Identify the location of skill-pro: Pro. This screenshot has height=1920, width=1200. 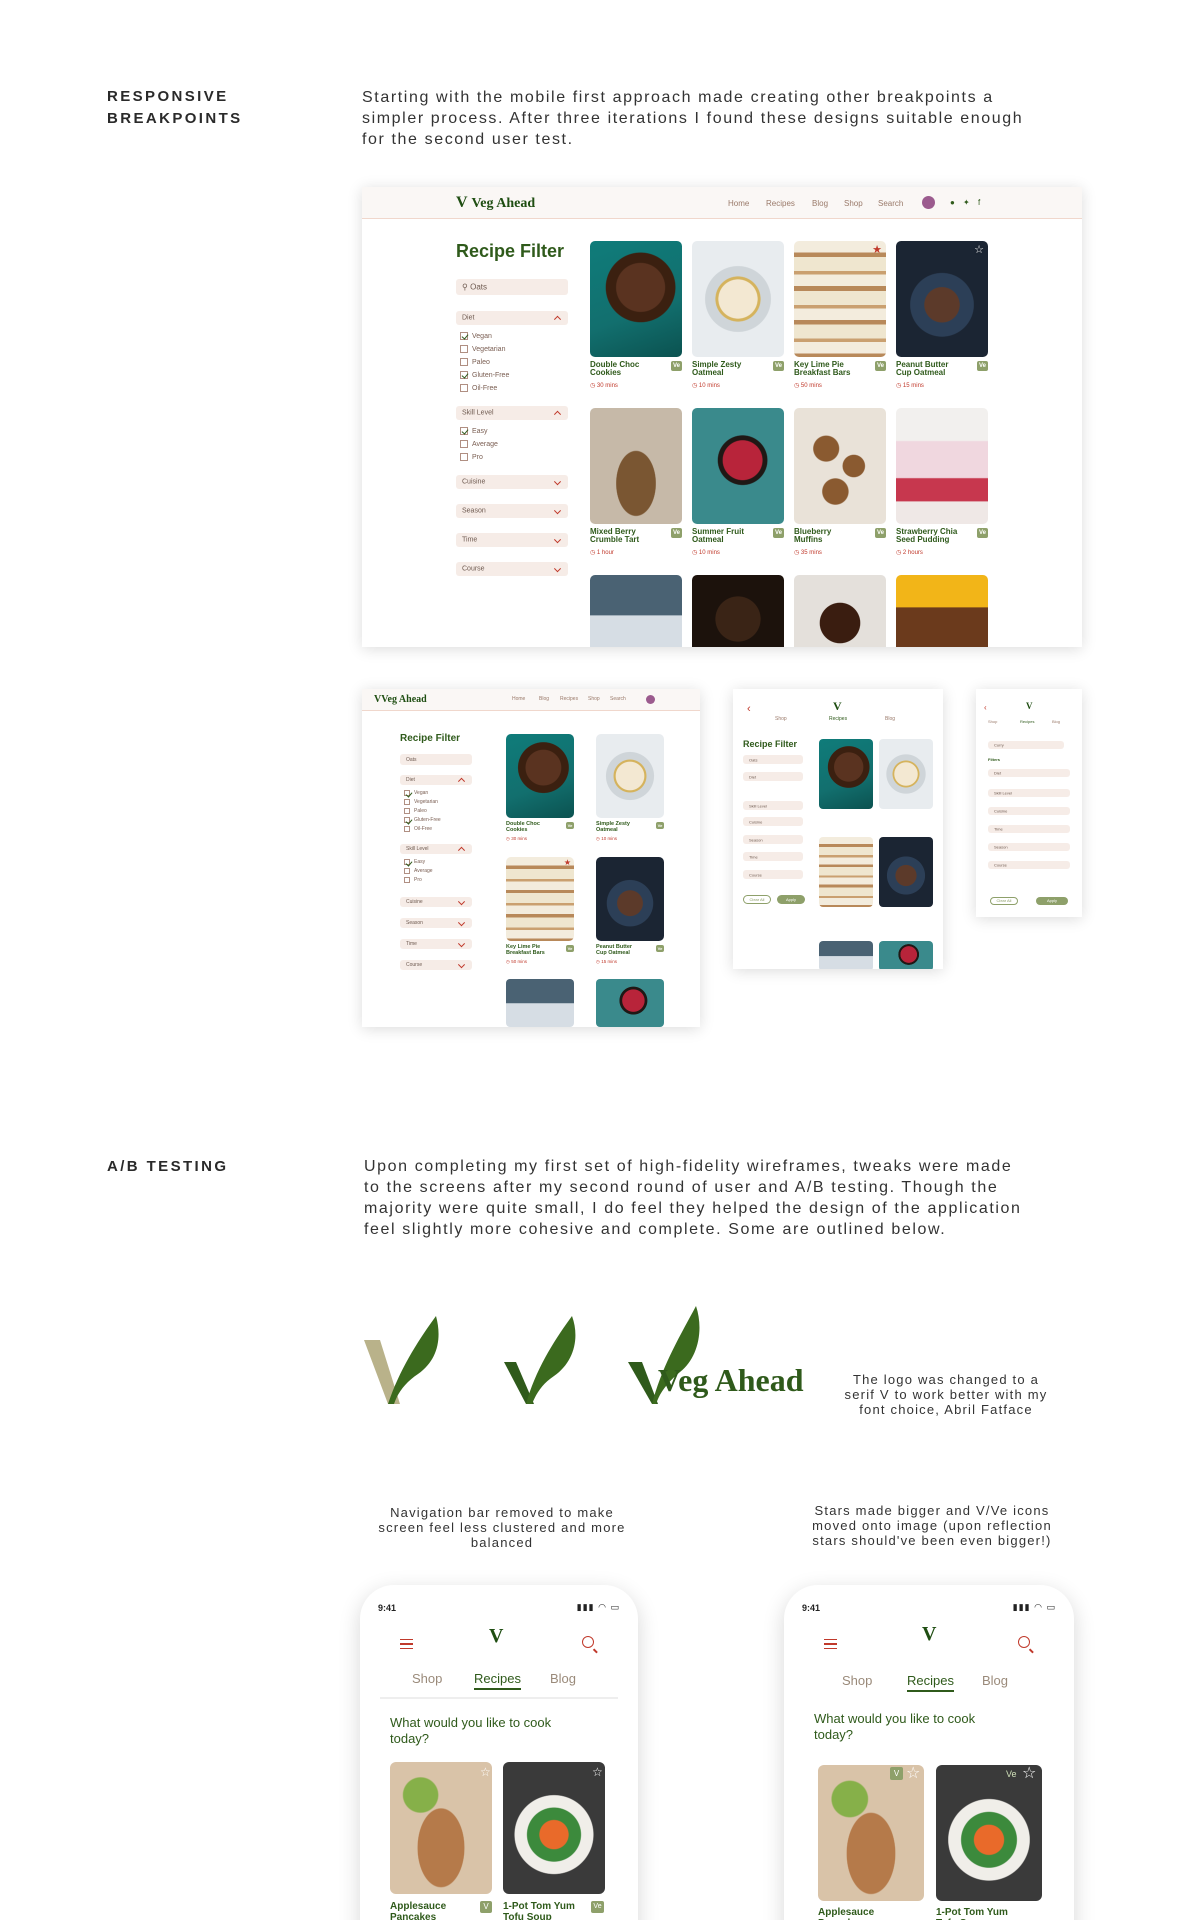
(413, 880).